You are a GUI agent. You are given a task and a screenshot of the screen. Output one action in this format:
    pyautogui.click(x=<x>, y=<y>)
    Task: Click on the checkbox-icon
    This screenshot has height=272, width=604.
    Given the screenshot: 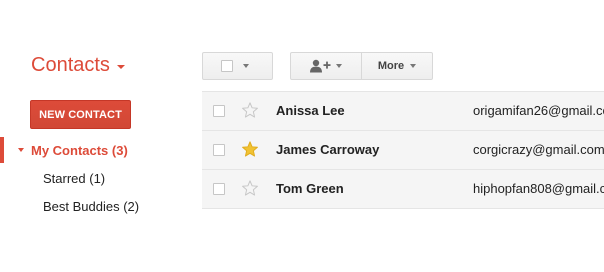 What is the action you would take?
    pyautogui.click(x=227, y=66)
    